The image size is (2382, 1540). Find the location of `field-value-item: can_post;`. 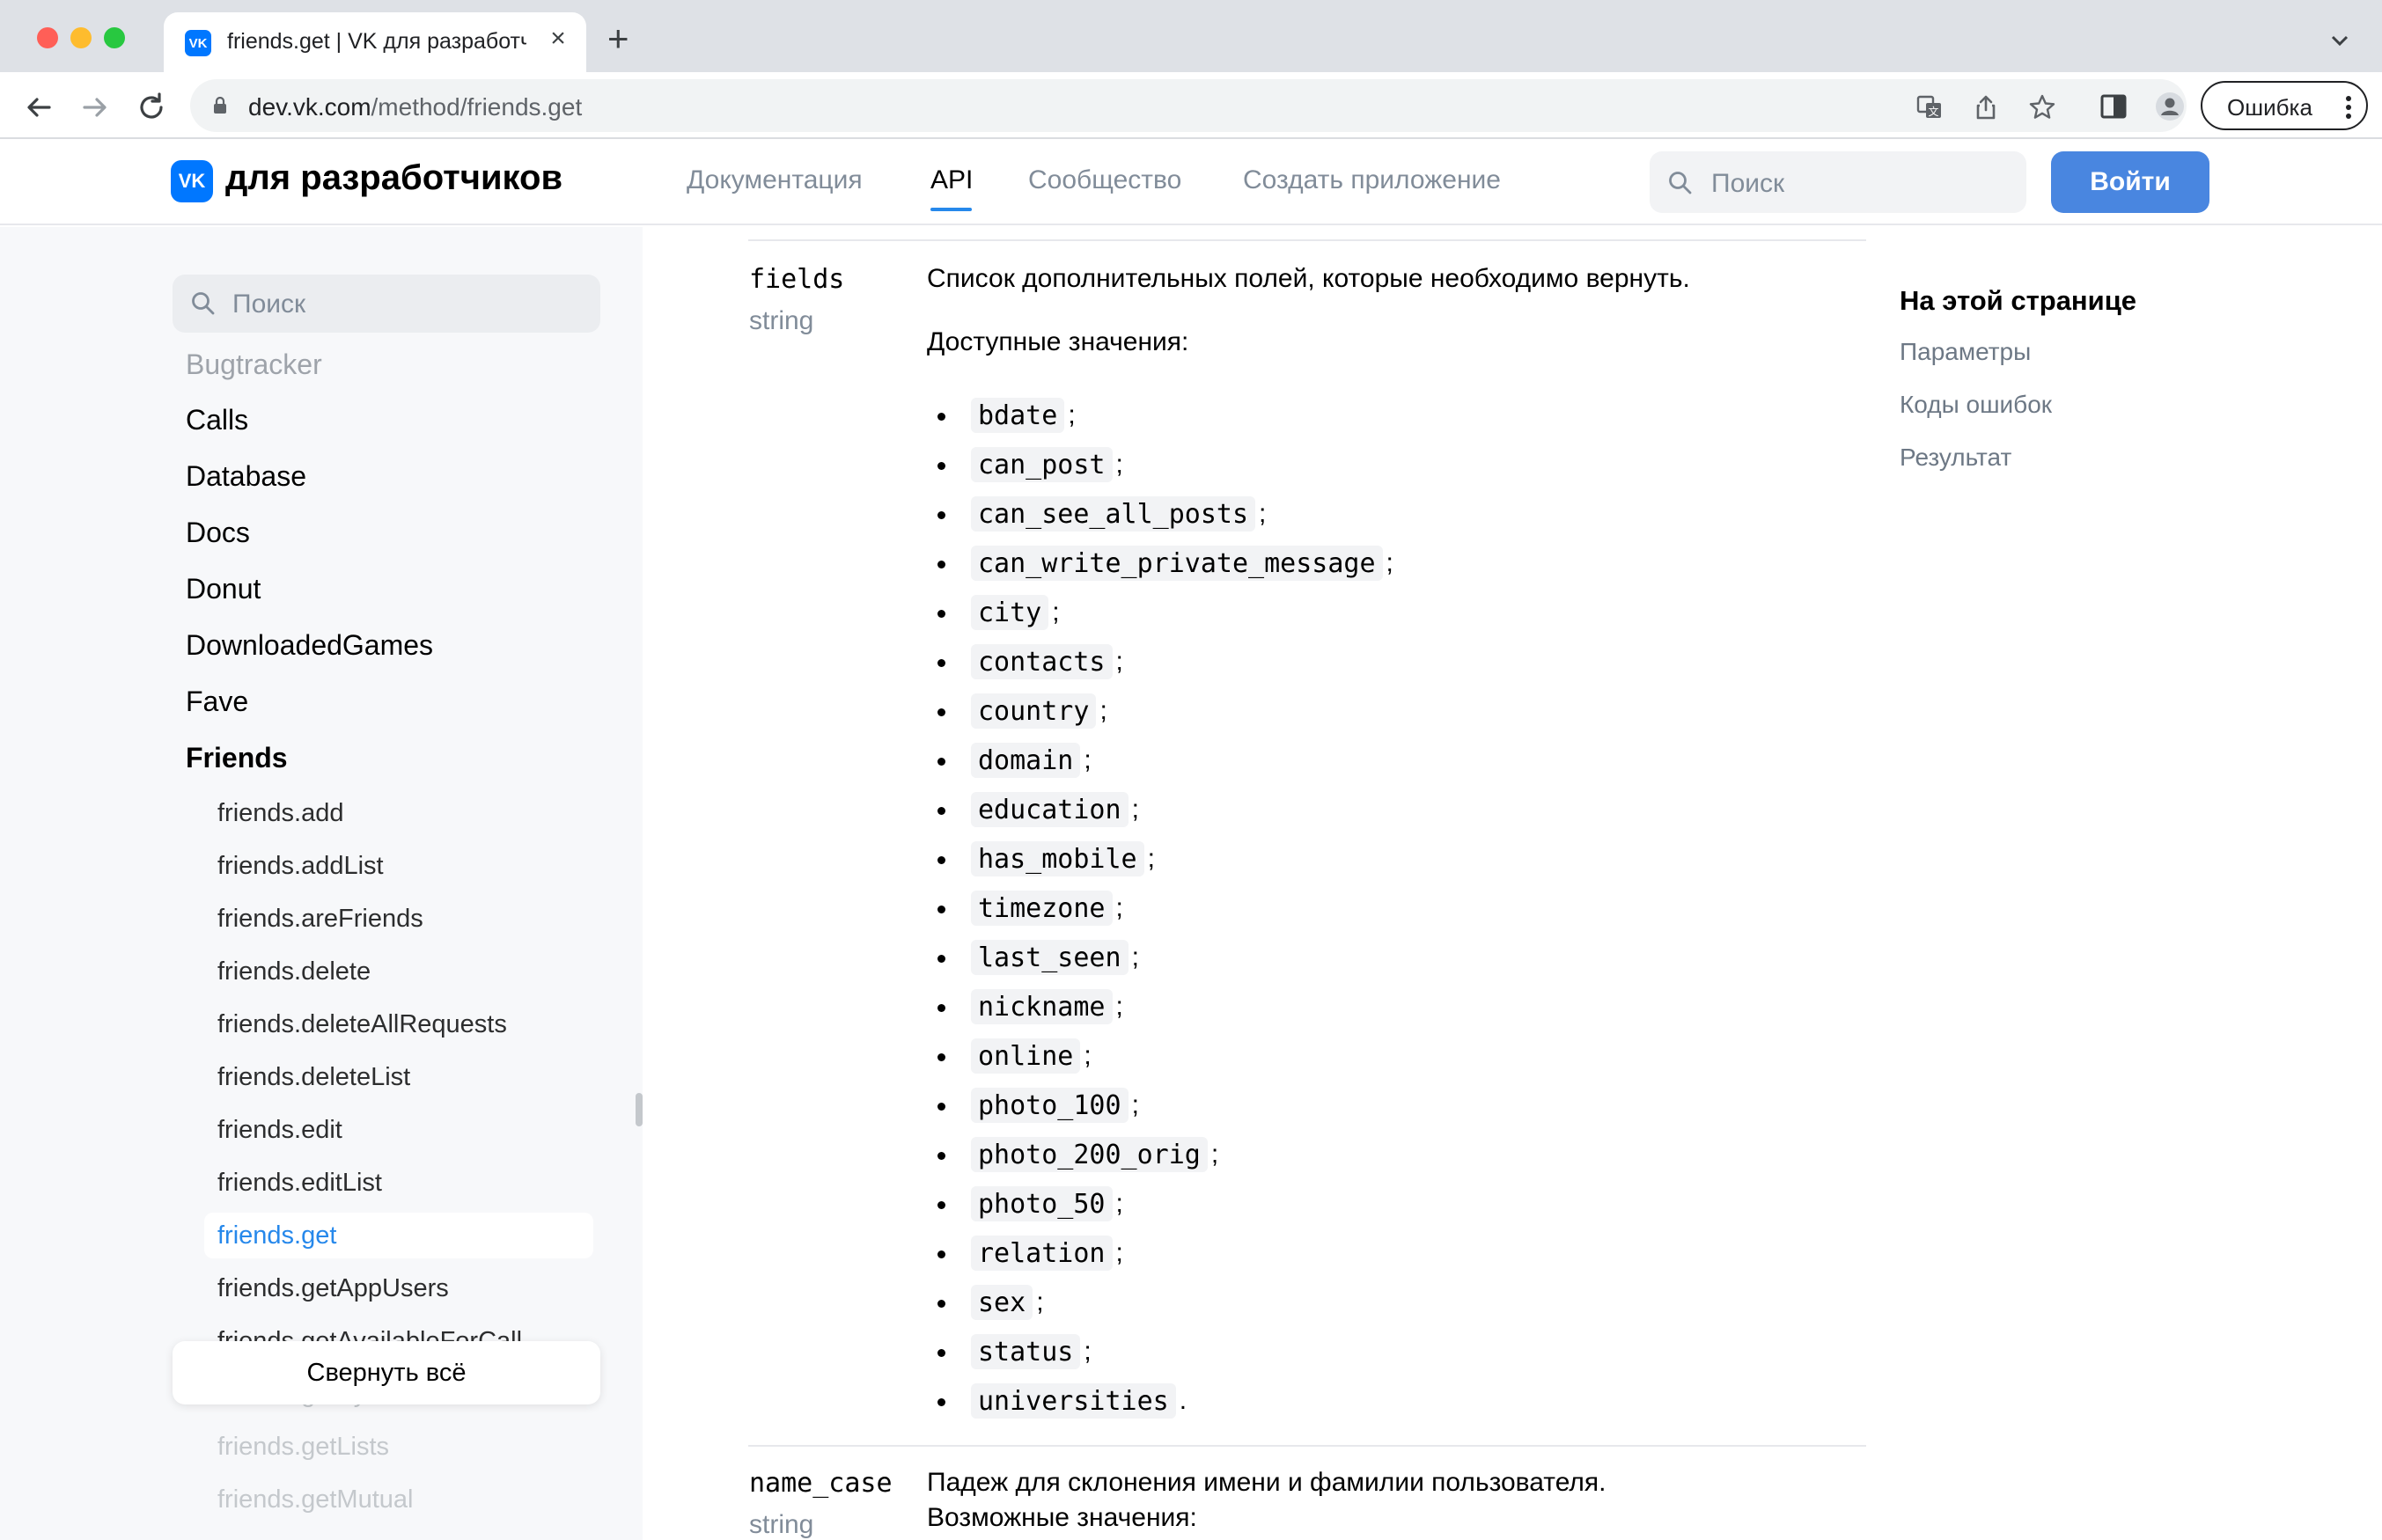

field-value-item: can_post; is located at coordinates (1160, 465).